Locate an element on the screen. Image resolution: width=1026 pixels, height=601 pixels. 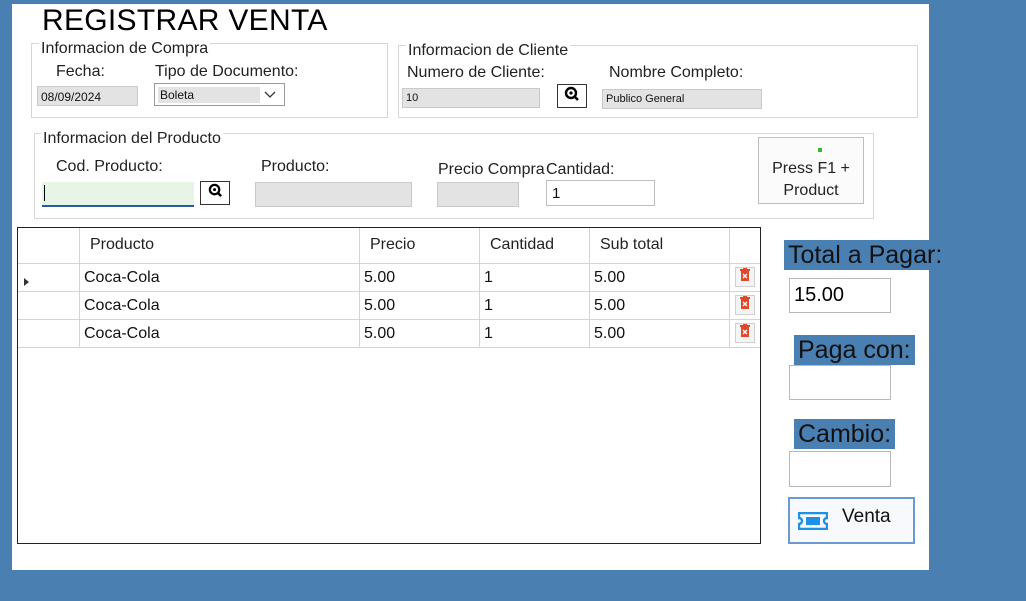
total-pagar-label: Total a Pagar: is located at coordinates (865, 255).